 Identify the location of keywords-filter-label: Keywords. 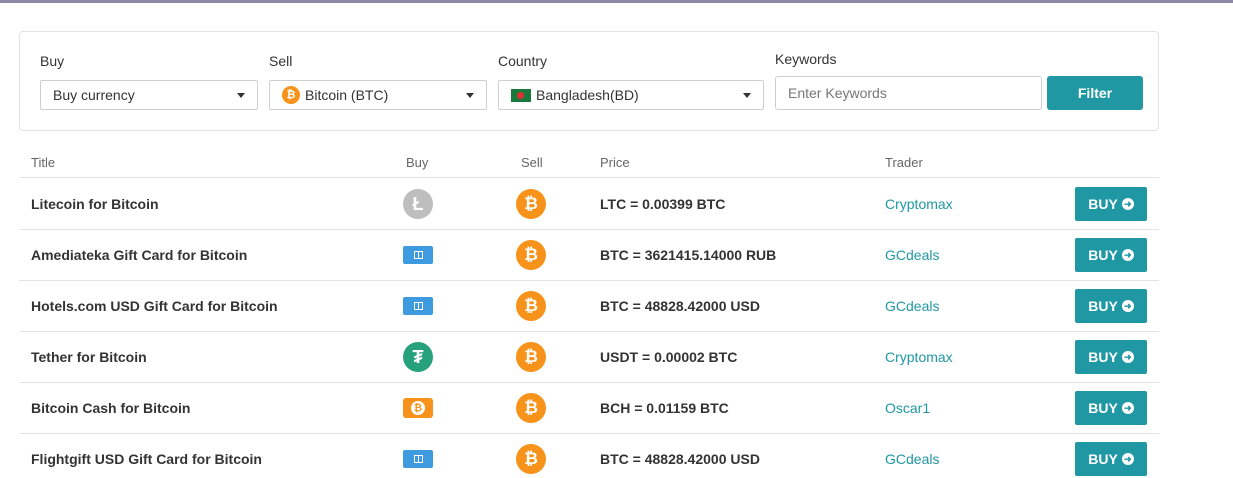
(806, 59).